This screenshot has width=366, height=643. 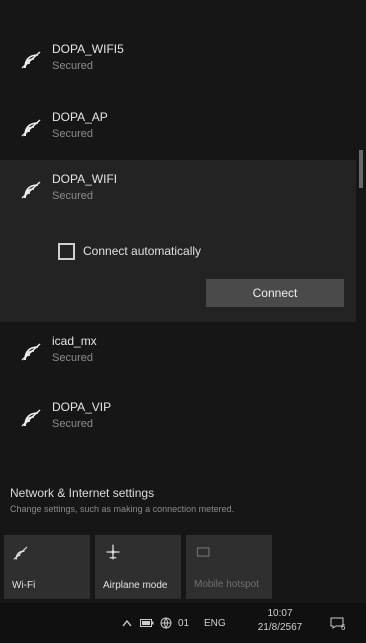 I want to click on network-name: DOPA_WIFI5, so click(x=88, y=49).